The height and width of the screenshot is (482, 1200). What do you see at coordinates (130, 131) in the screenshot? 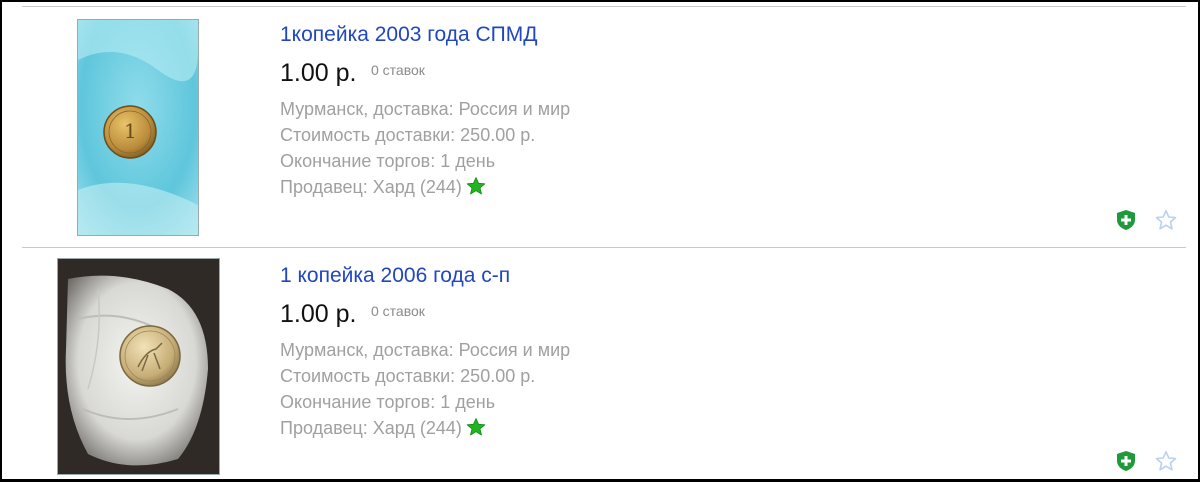
I see `svg-text: 1` at bounding box center [130, 131].